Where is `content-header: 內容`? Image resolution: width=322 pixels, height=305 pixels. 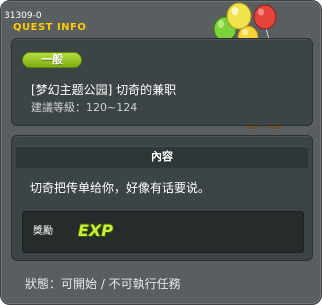 content-header: 內容 is located at coordinates (162, 157).